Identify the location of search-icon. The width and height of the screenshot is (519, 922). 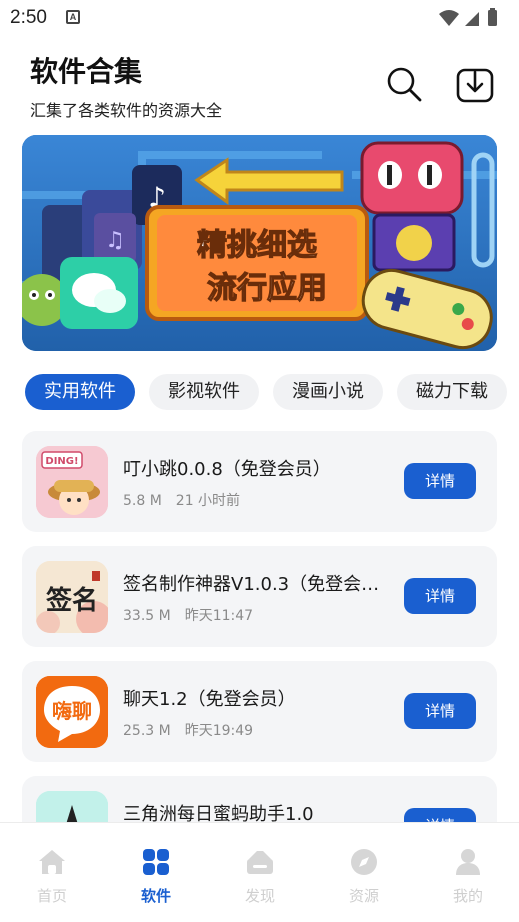
(404, 84).